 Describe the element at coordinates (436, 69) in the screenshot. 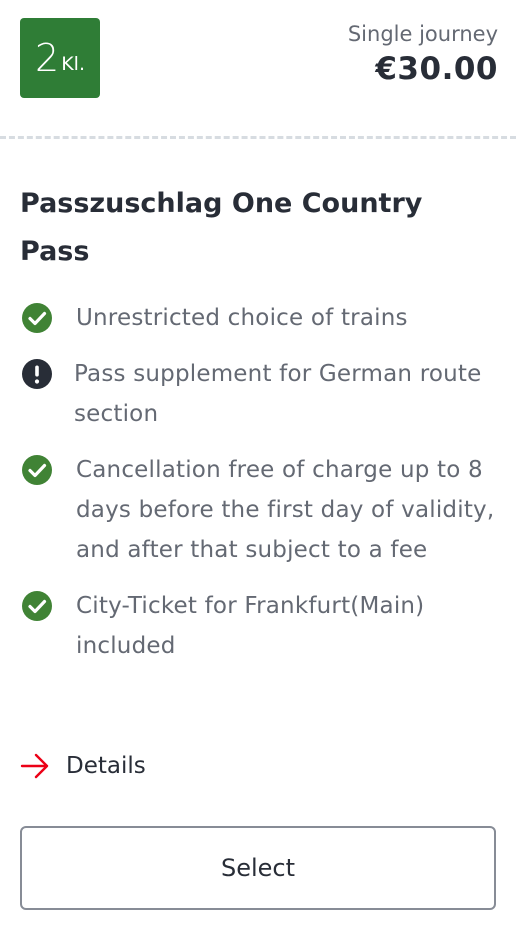

I see `price: €30.00` at that location.